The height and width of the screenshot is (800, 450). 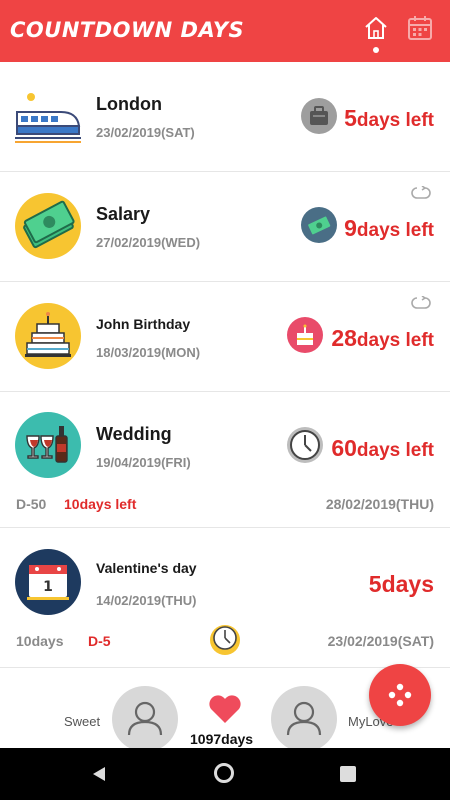 What do you see at coordinates (376, 50) in the screenshot?
I see `active-tab-indicator` at bounding box center [376, 50].